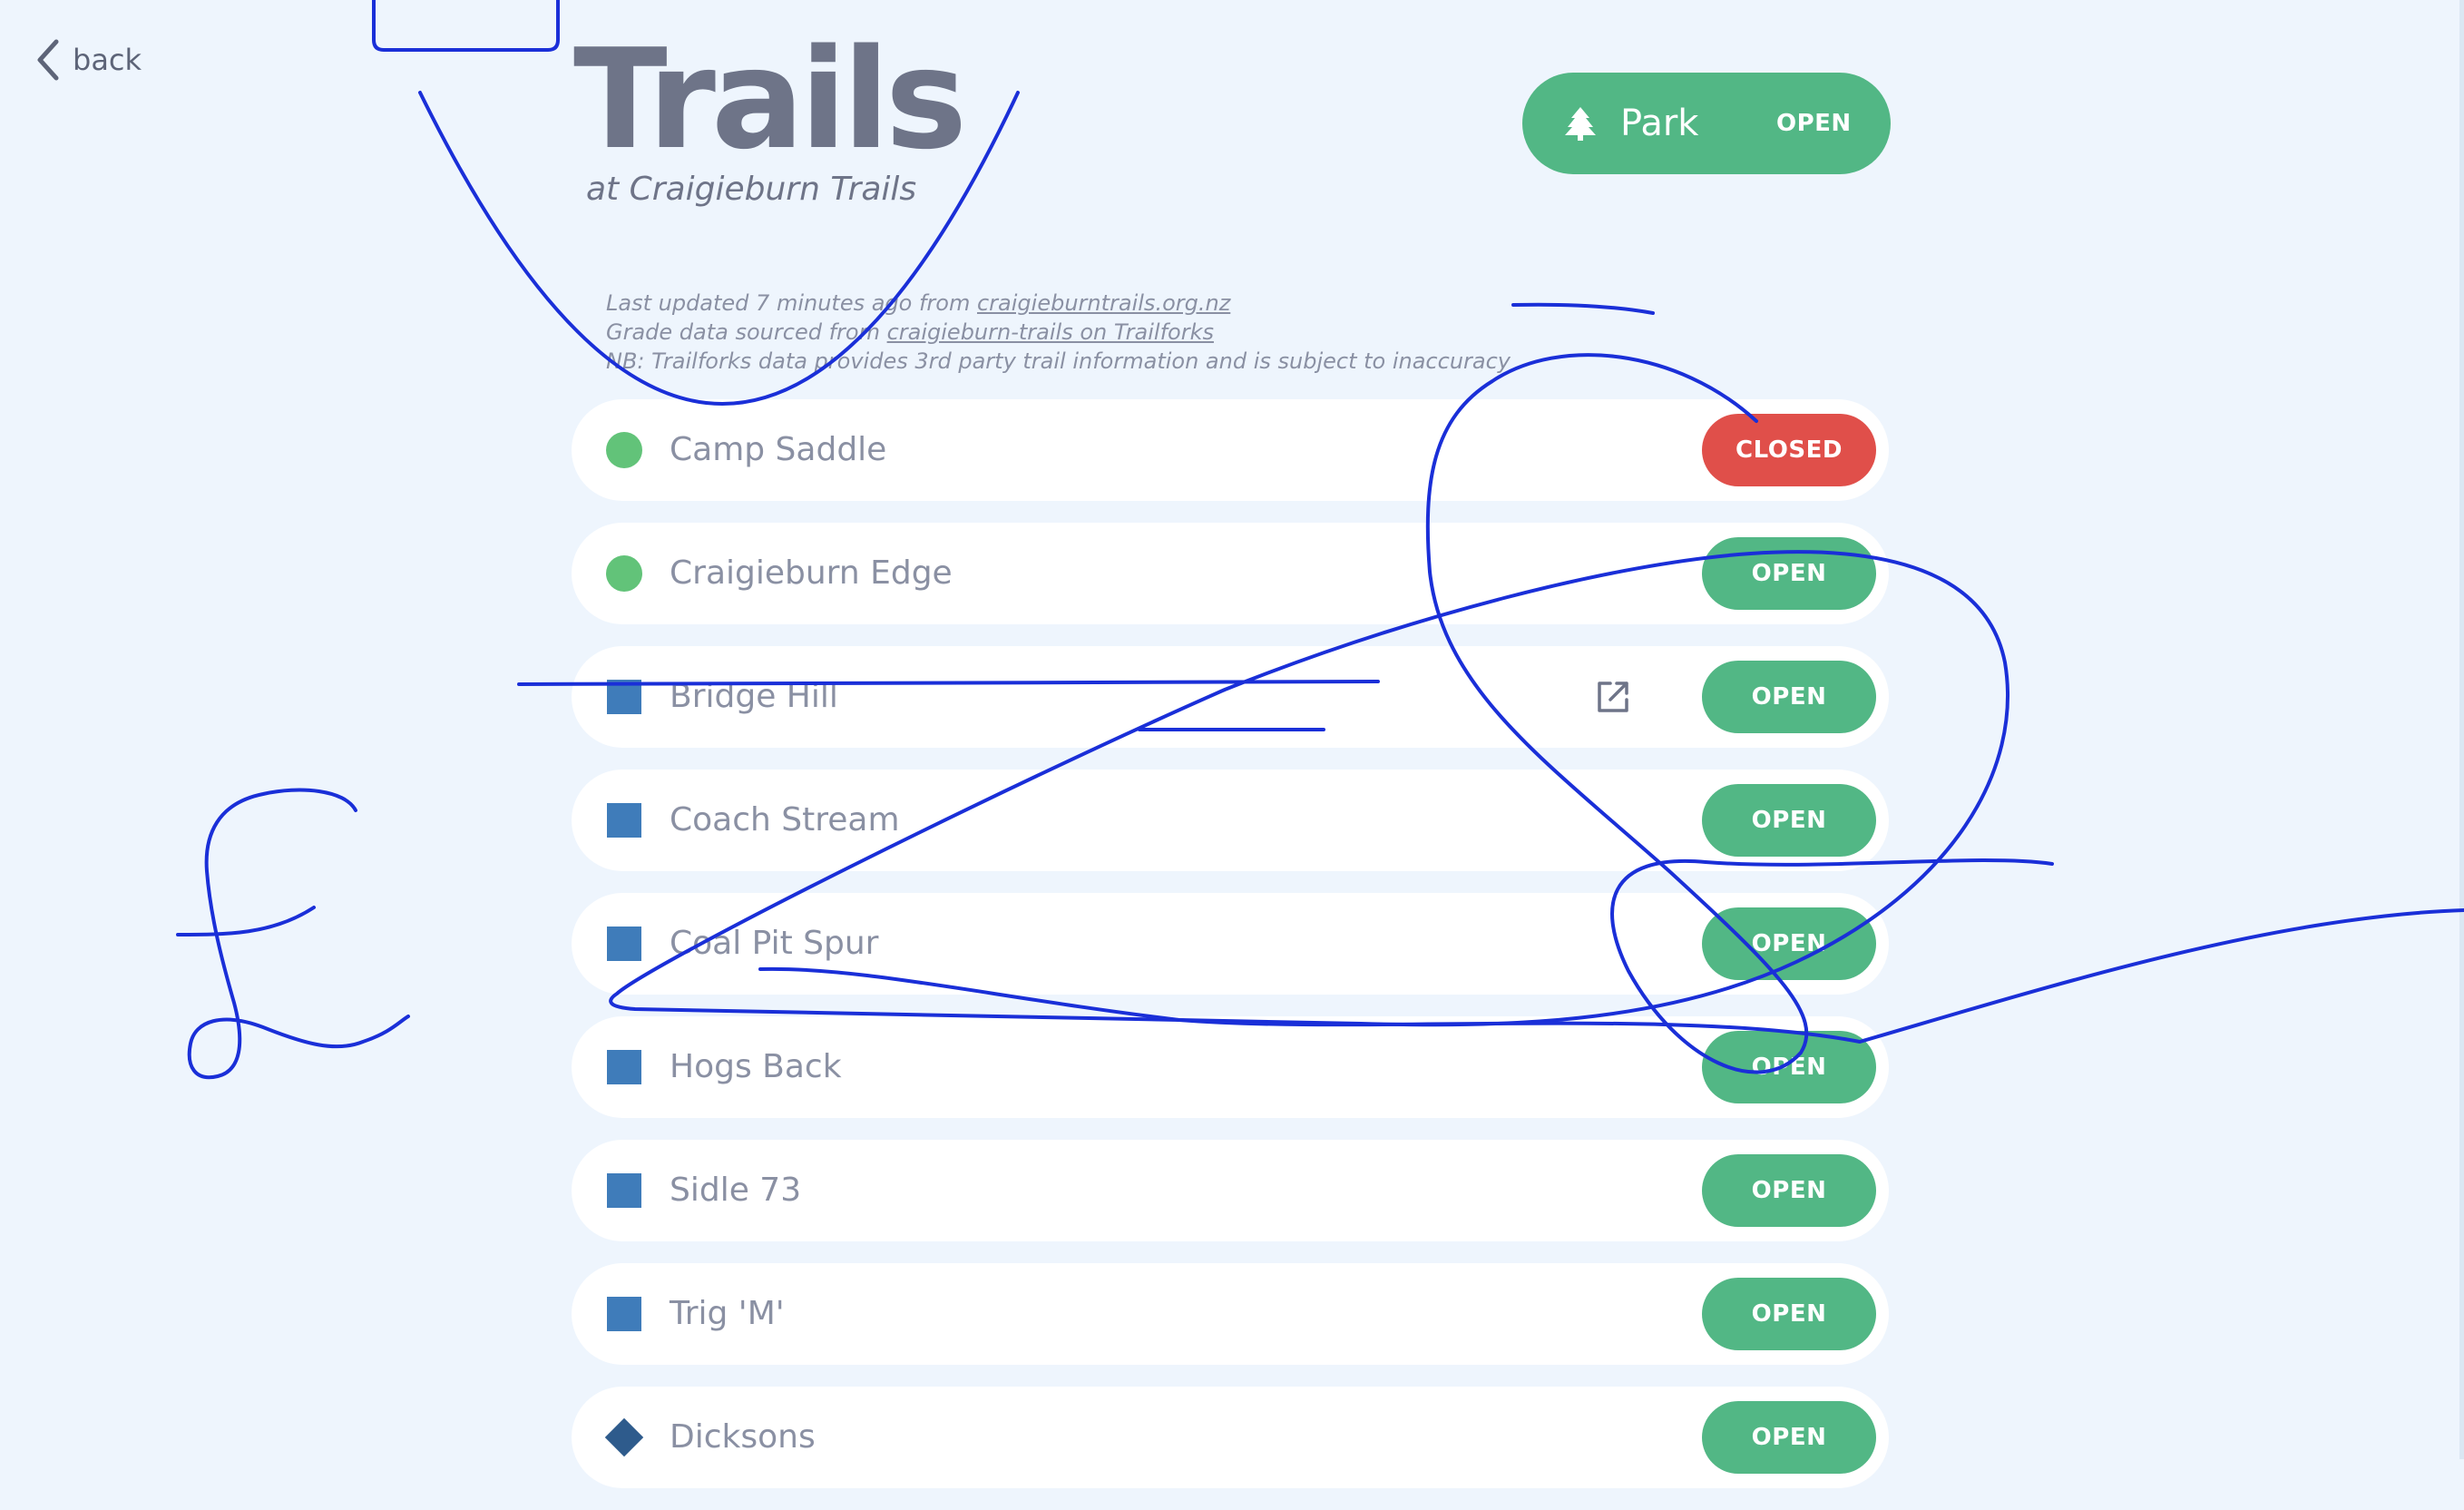  Describe the element at coordinates (107, 60) in the screenshot. I see `back-label: back` at that location.